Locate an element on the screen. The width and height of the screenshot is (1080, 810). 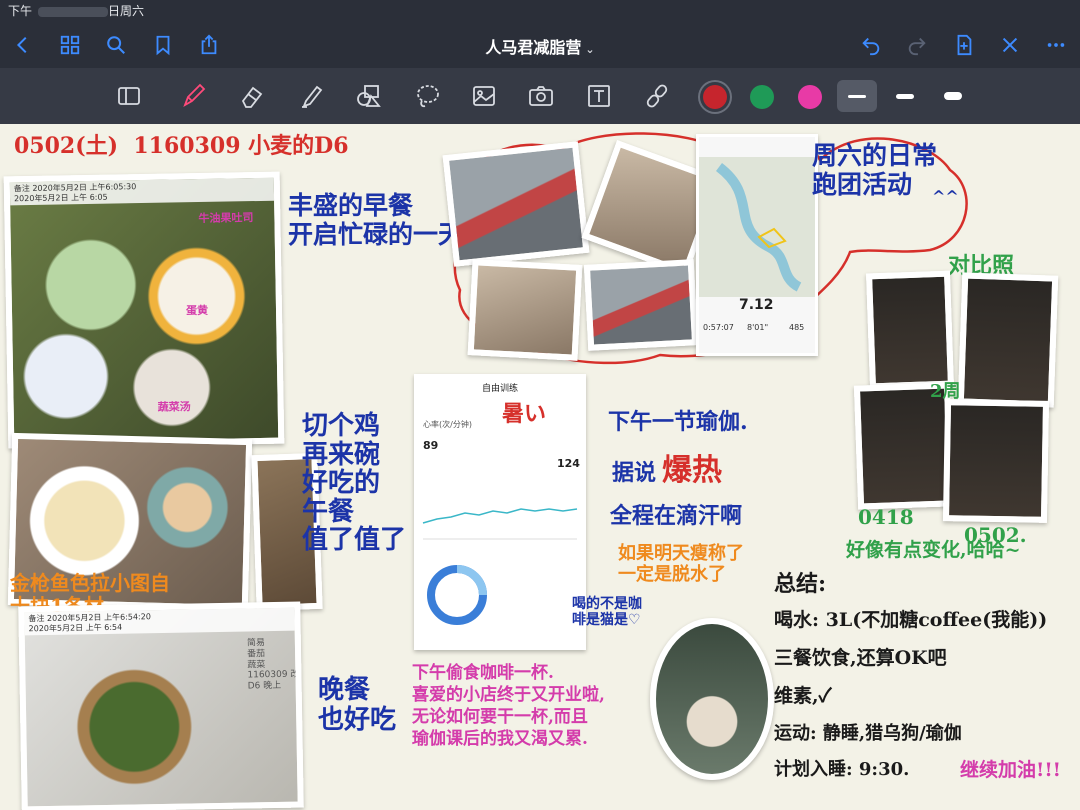
running-app-screenshot: 7.12 0:57:07 8'01" 485 is located at coordinates (757, 245).